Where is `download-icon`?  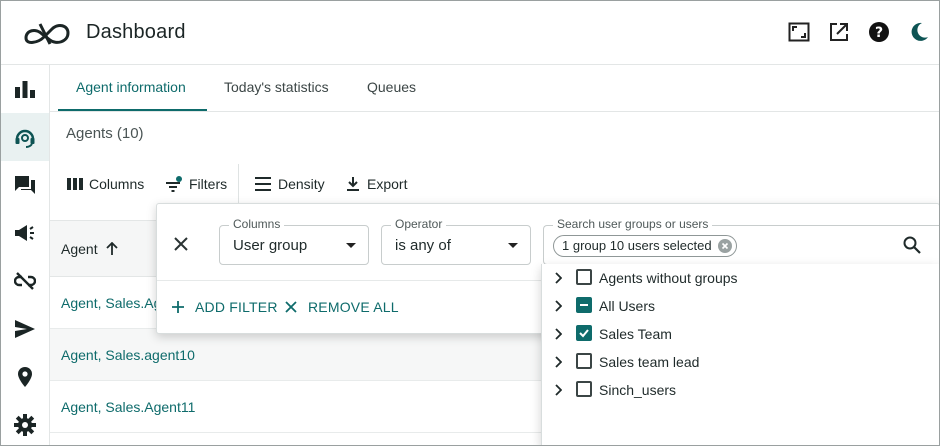 download-icon is located at coordinates (353, 184).